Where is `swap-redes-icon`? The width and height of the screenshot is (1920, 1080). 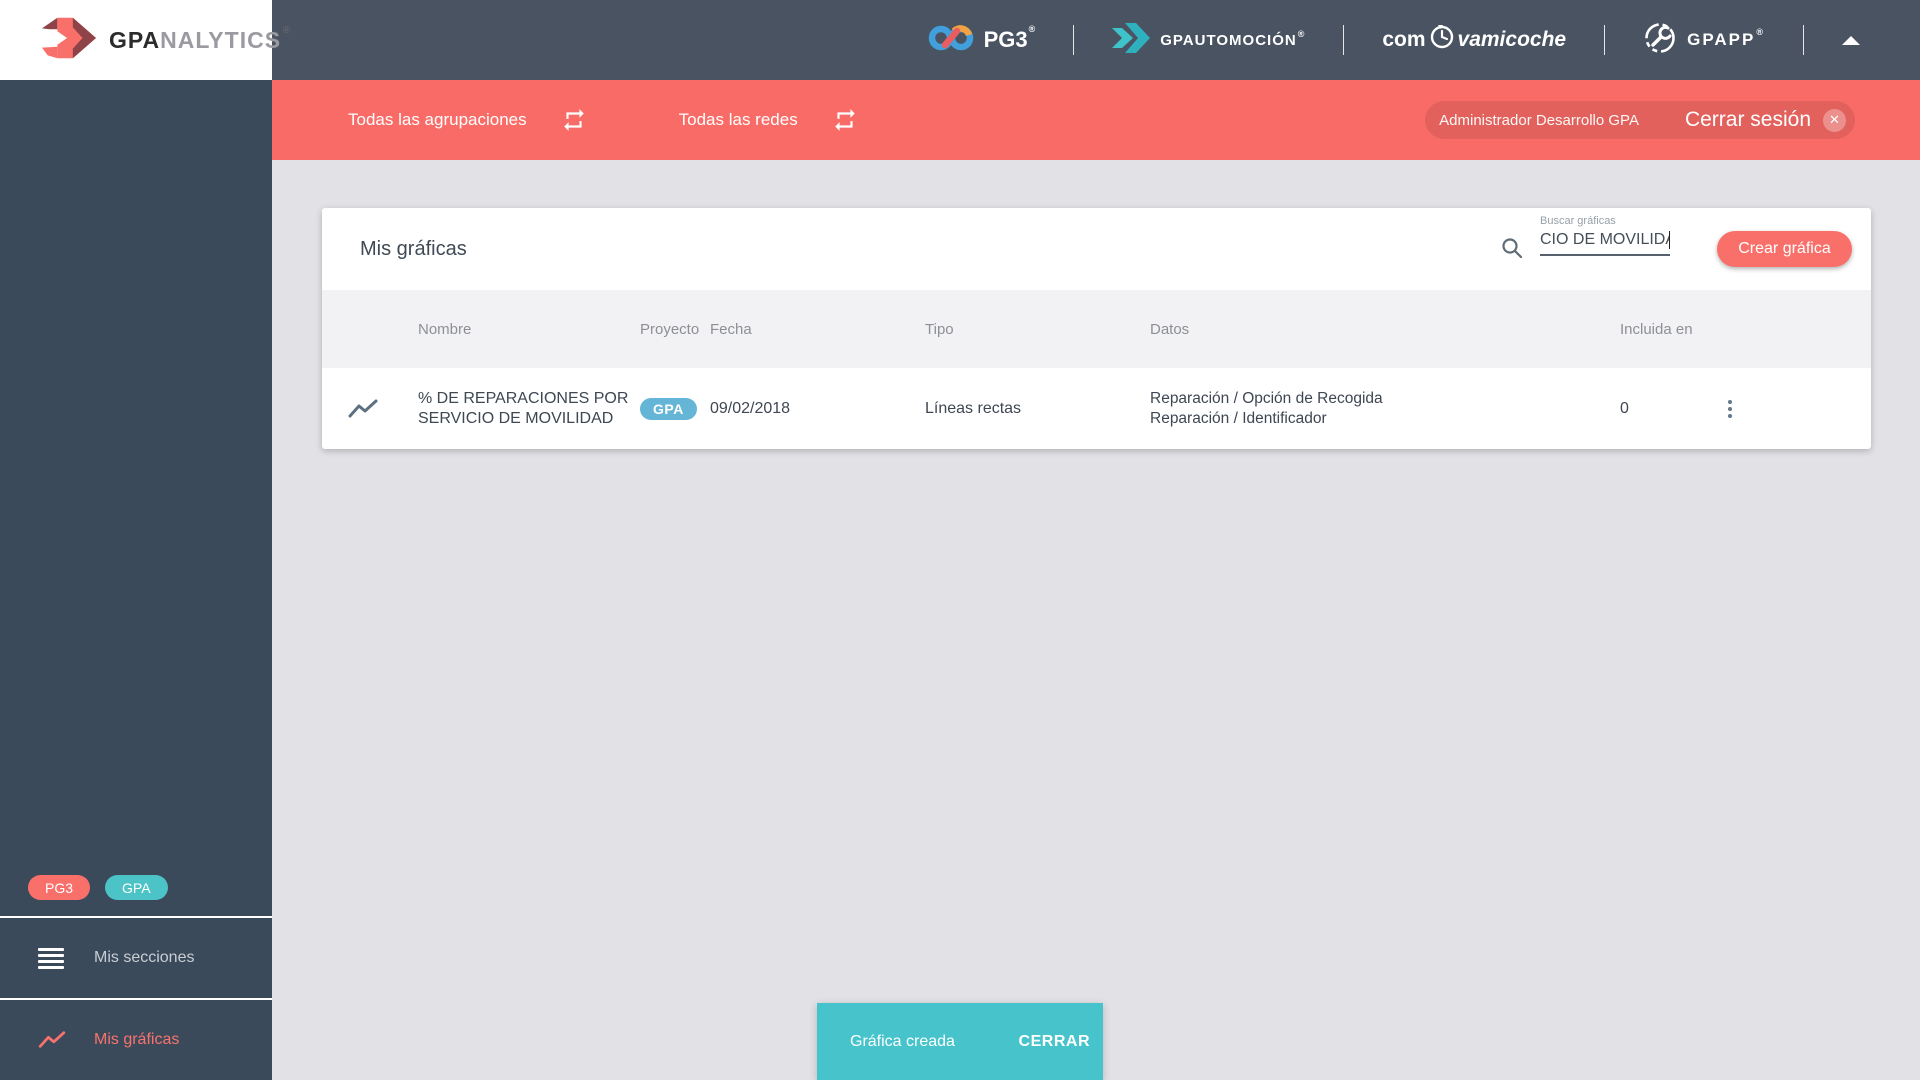
swap-redes-icon is located at coordinates (845, 120).